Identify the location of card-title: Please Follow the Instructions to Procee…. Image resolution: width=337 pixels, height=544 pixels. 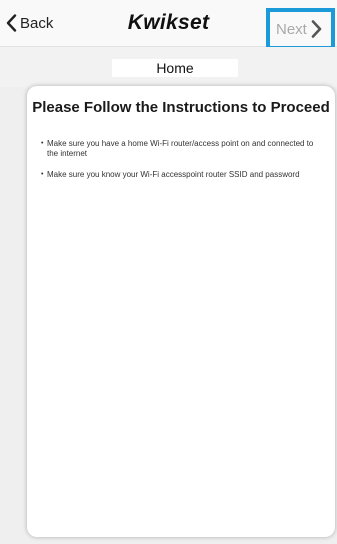
(181, 107).